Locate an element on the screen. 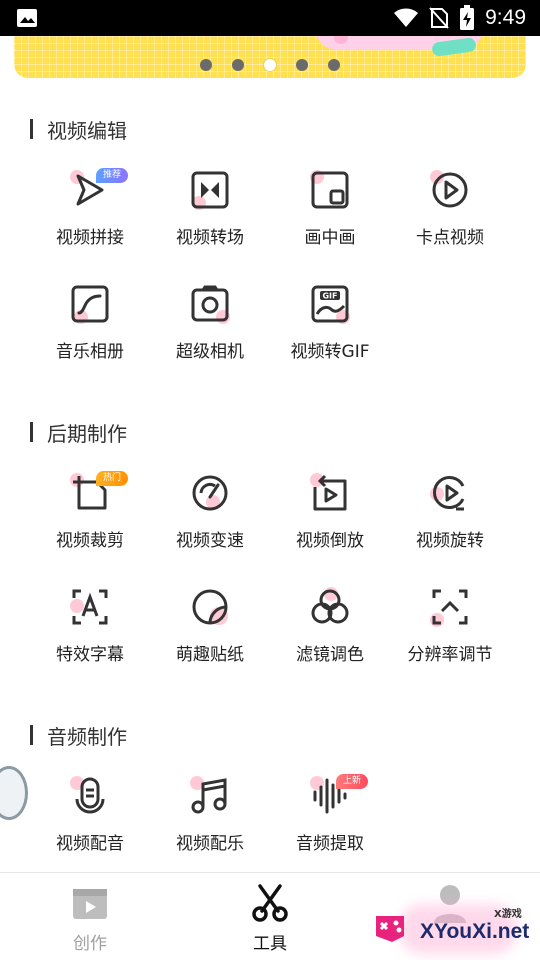  section-title-audio: 音频制作 is located at coordinates (78, 735).